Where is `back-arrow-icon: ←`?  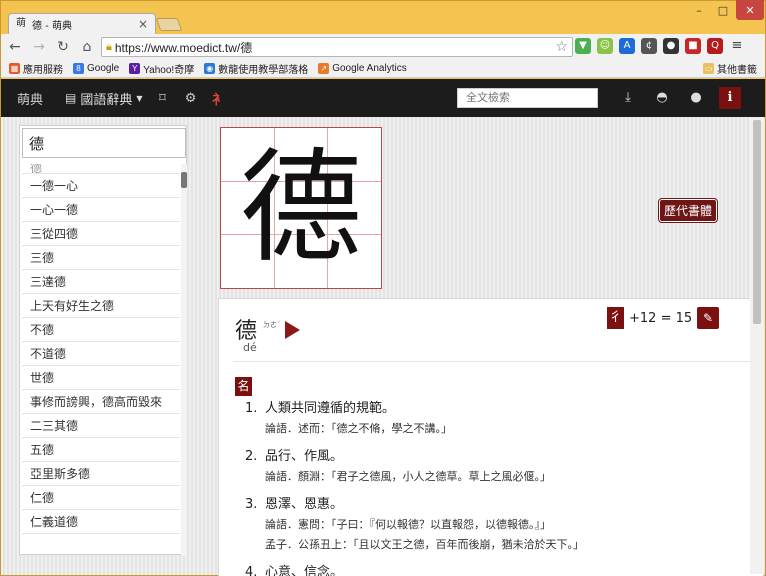 back-arrow-icon: ← is located at coordinates (15, 47).